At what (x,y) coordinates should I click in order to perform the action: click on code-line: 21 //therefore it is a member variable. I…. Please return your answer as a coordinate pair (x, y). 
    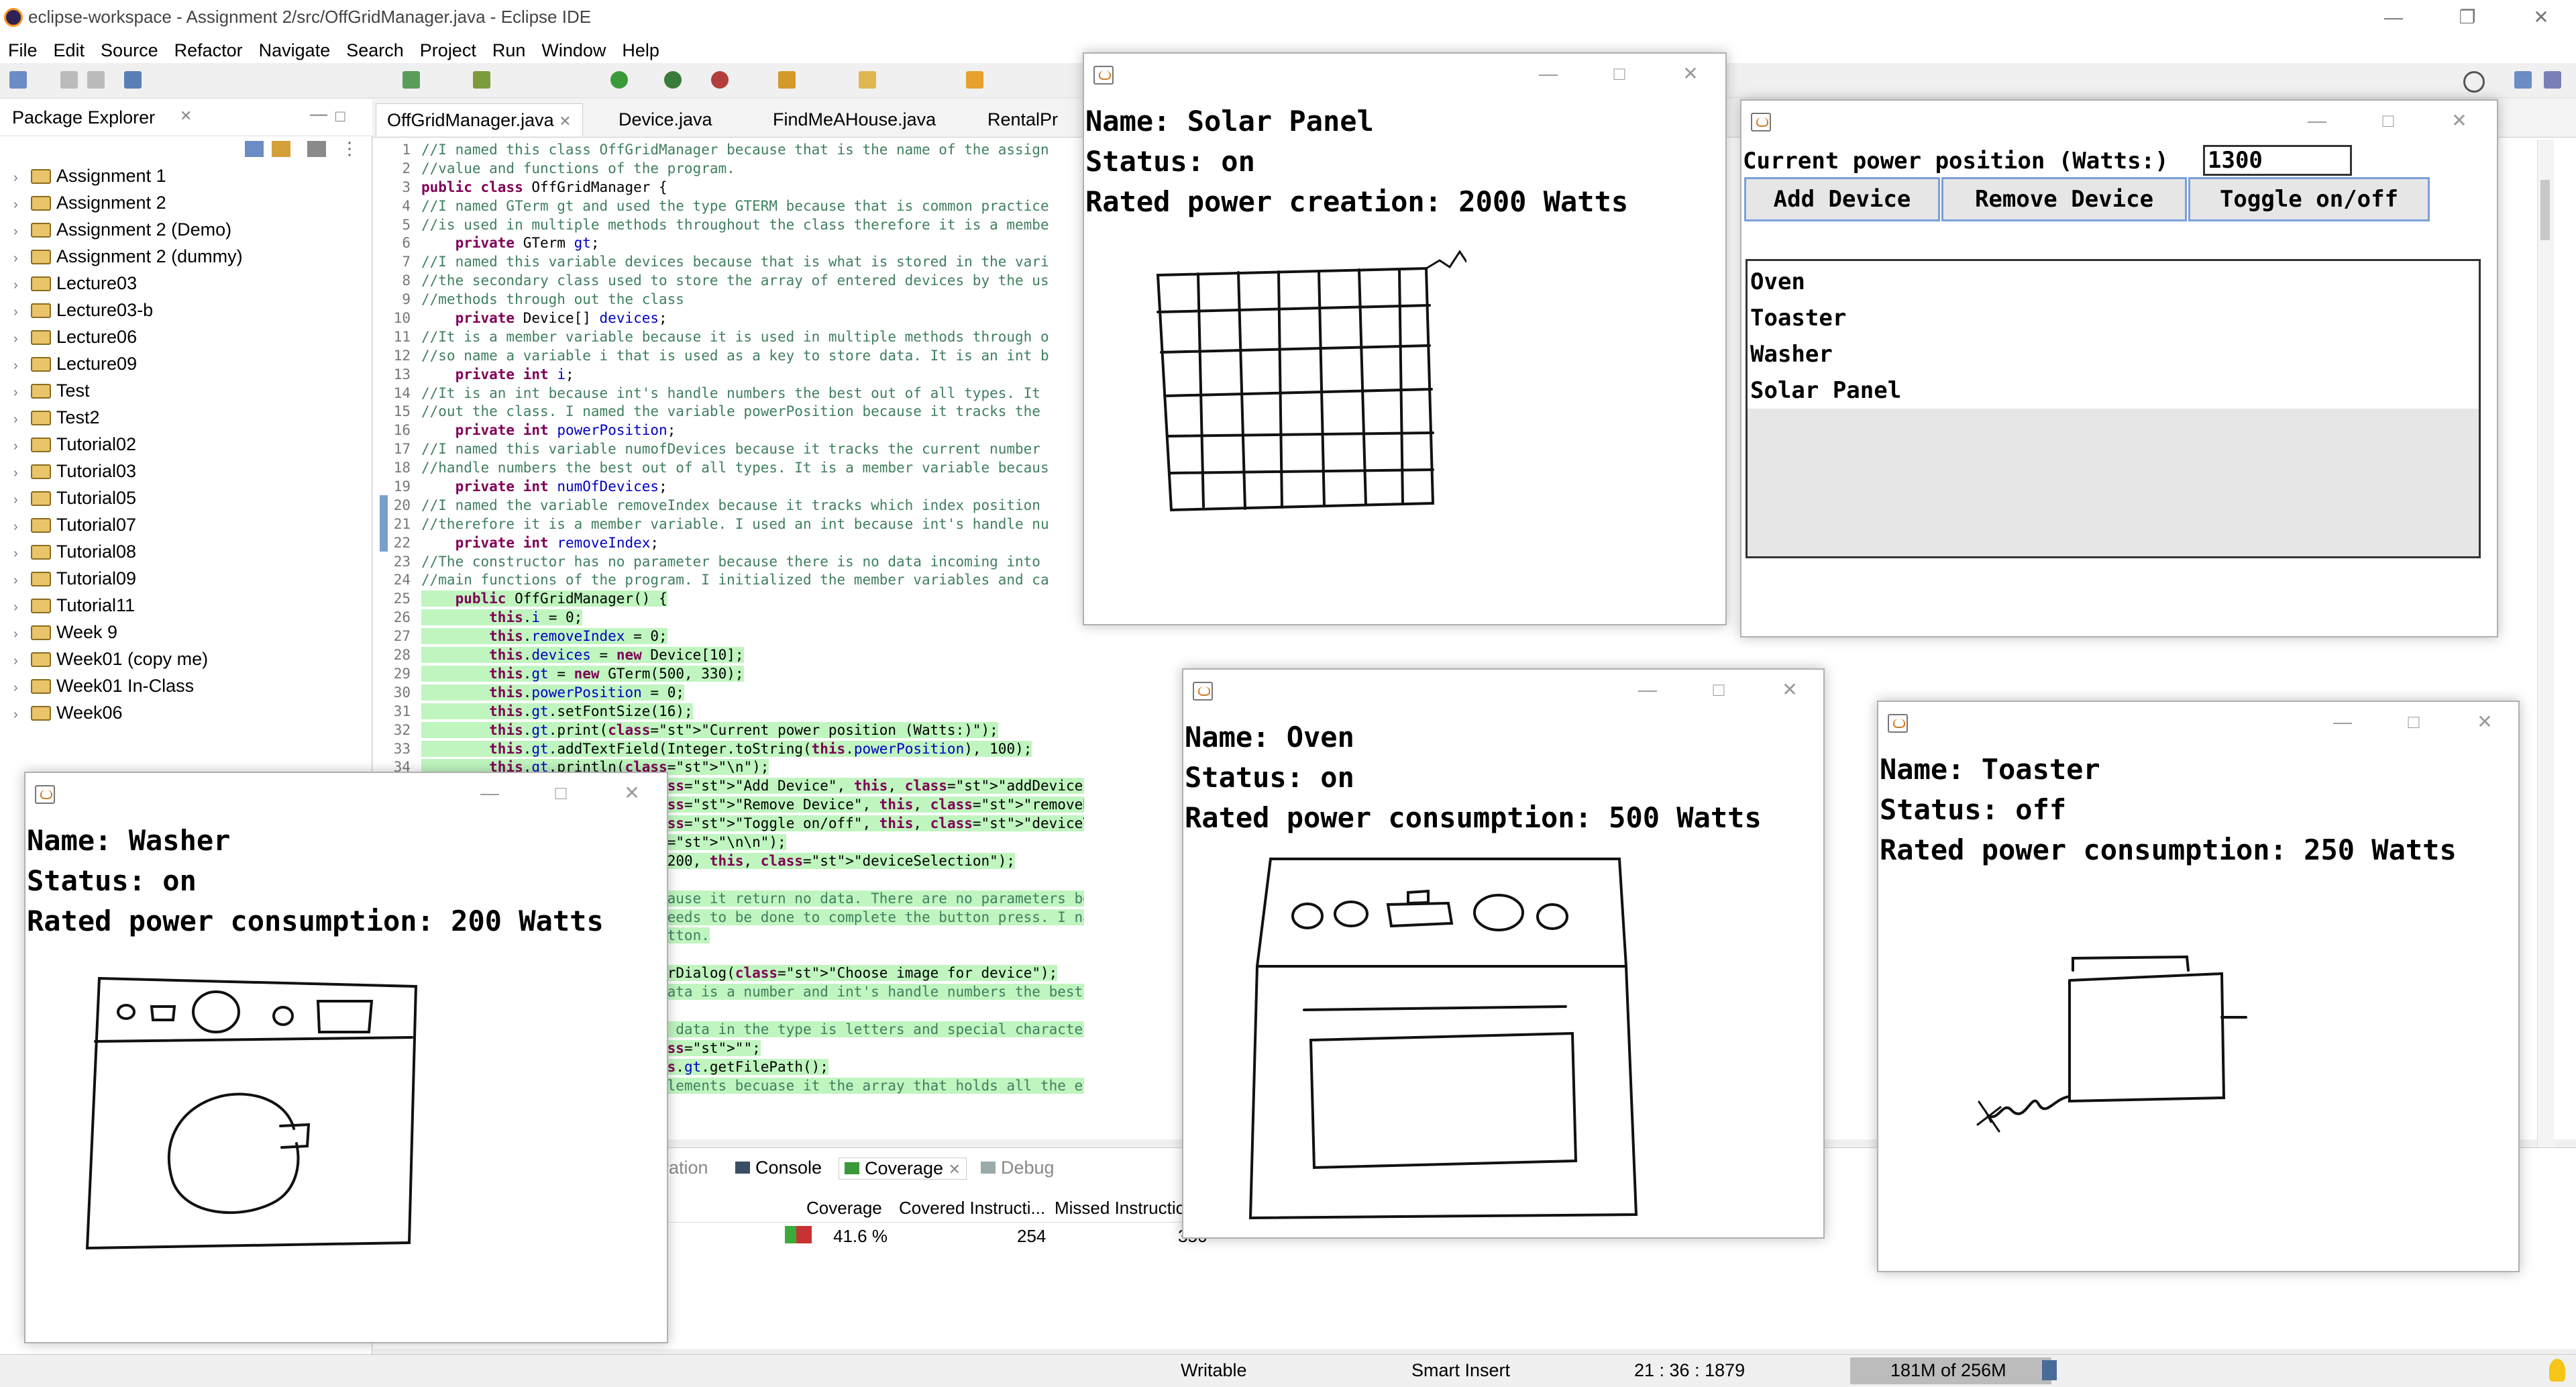
    Looking at the image, I should click on (728, 524).